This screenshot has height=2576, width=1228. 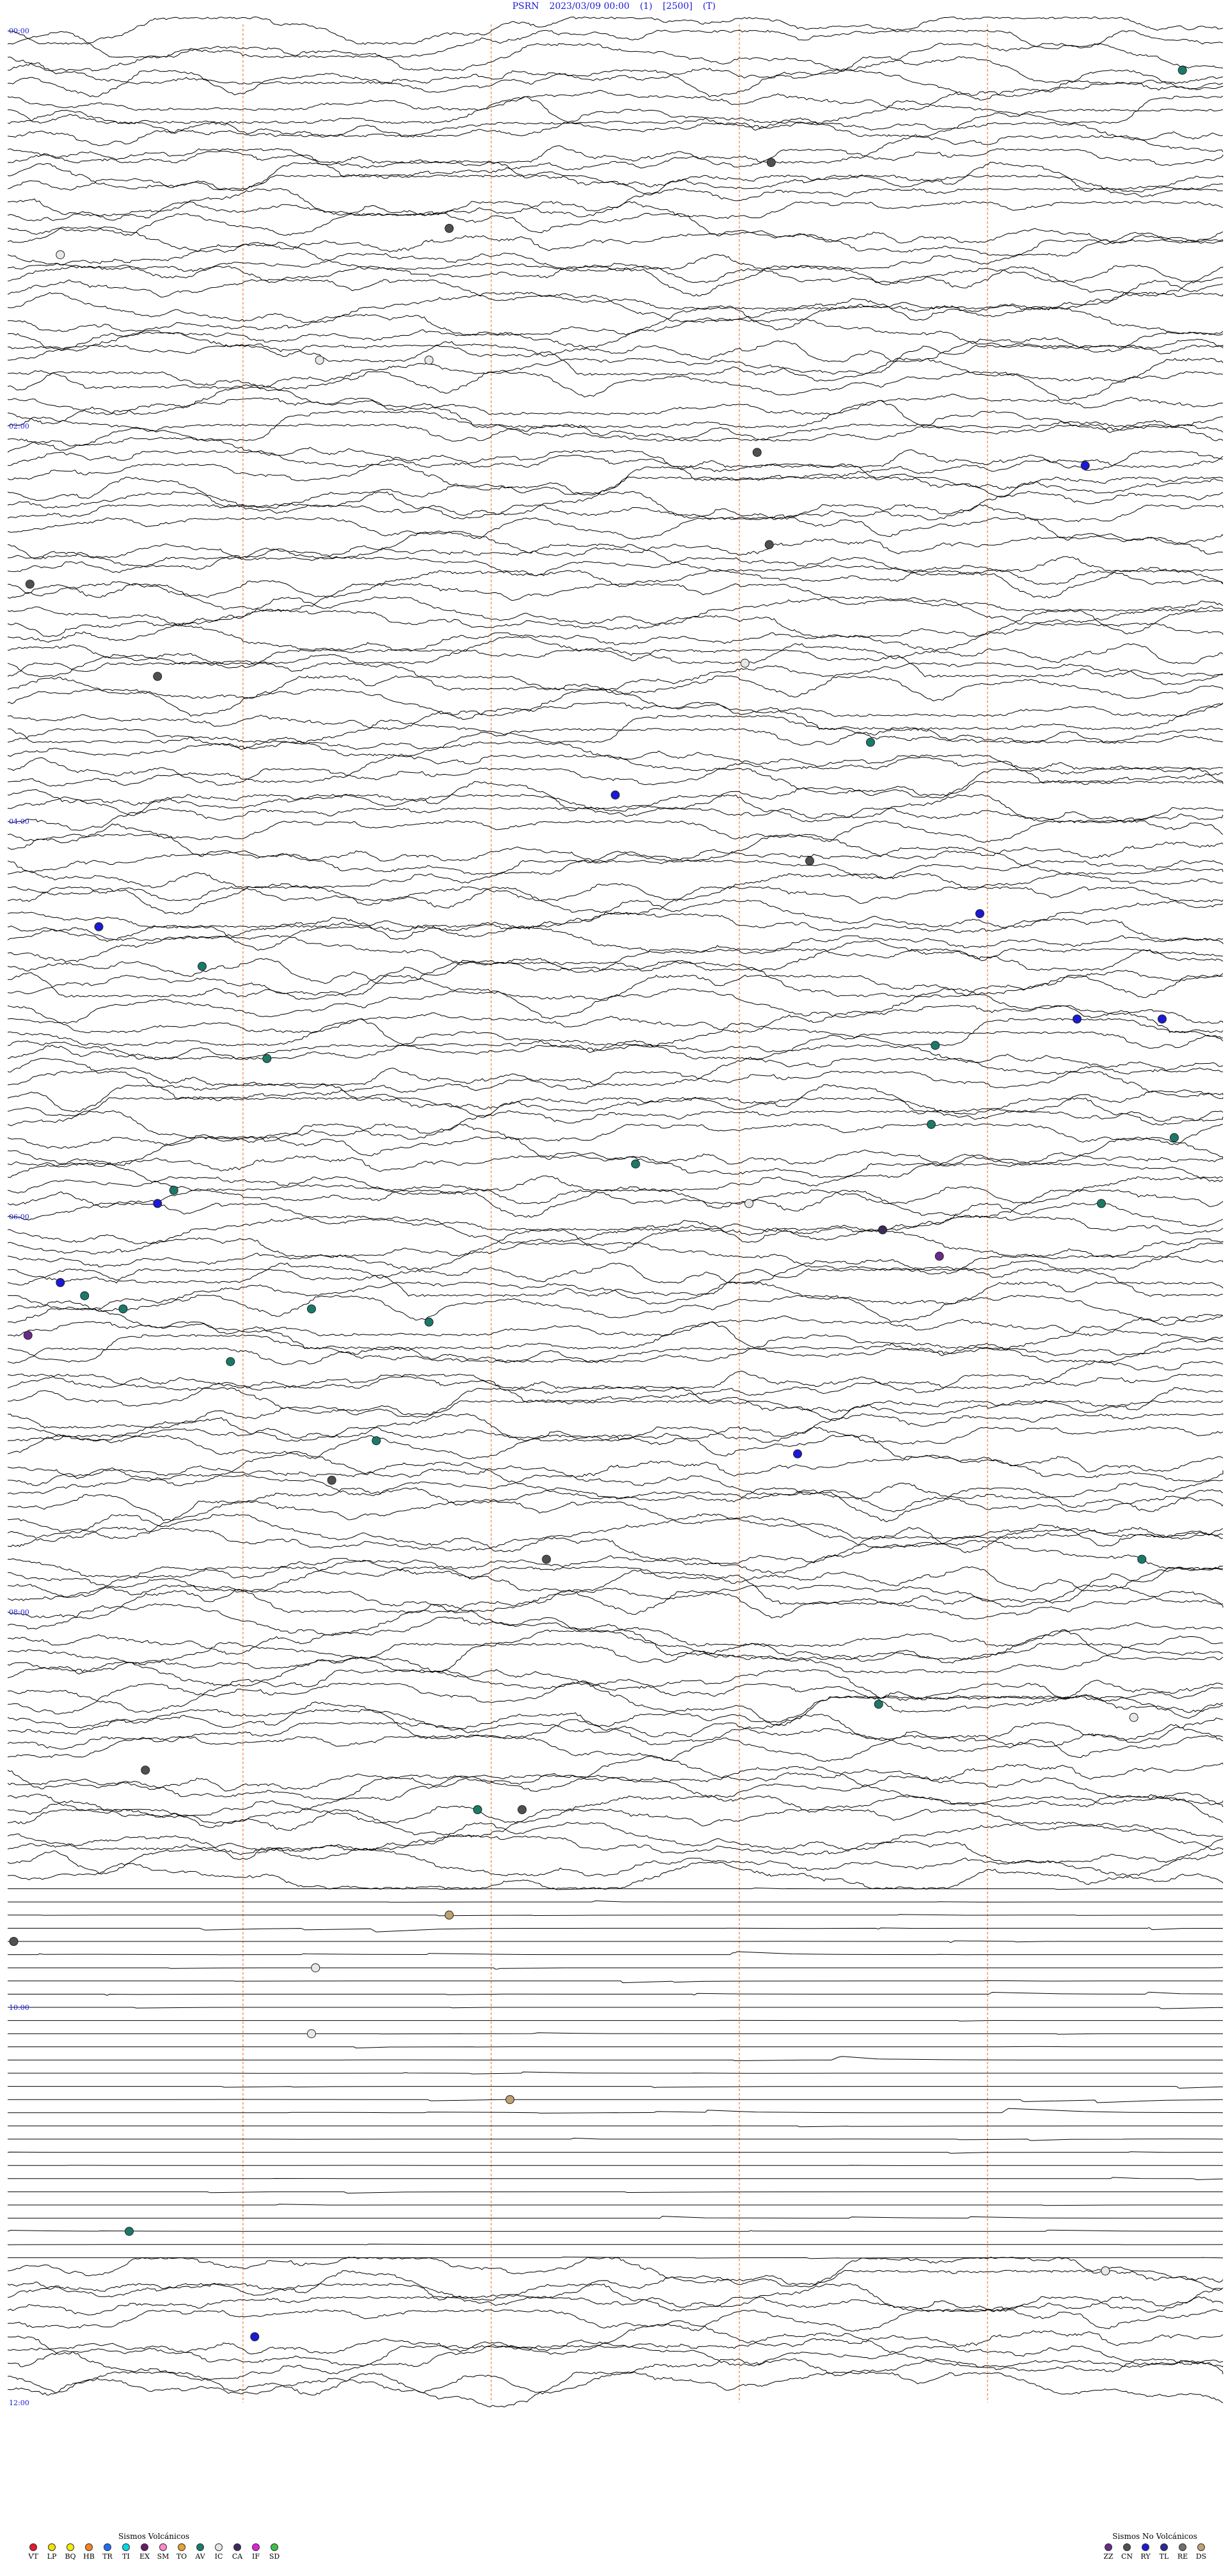 What do you see at coordinates (525, 6) in the screenshot?
I see `station-code: PSRN` at bounding box center [525, 6].